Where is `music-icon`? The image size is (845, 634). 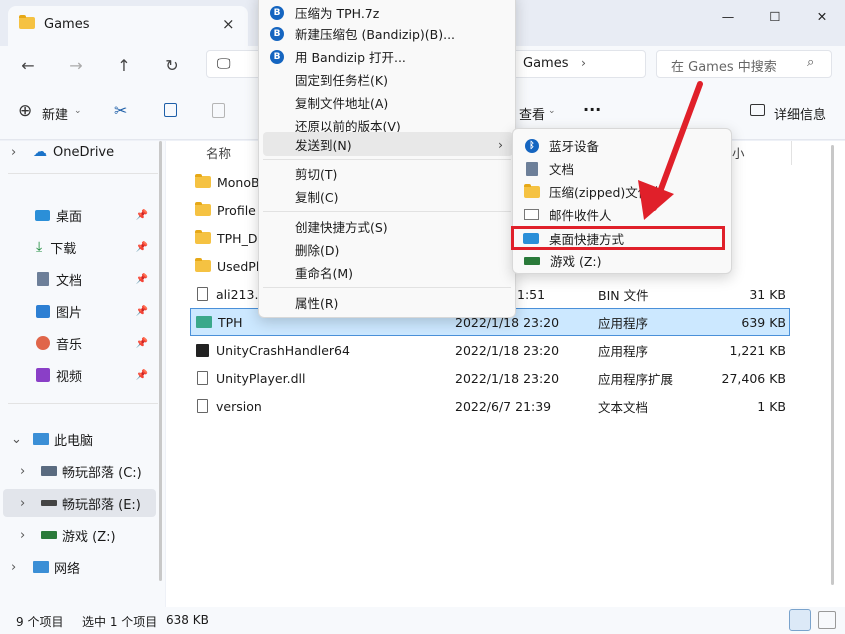 music-icon is located at coordinates (43, 343).